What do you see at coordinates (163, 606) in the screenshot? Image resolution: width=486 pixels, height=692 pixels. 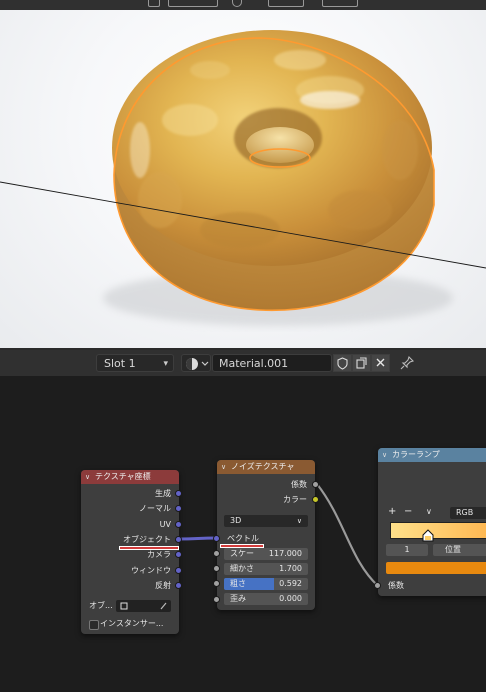 I see `eyedropper-icon` at bounding box center [163, 606].